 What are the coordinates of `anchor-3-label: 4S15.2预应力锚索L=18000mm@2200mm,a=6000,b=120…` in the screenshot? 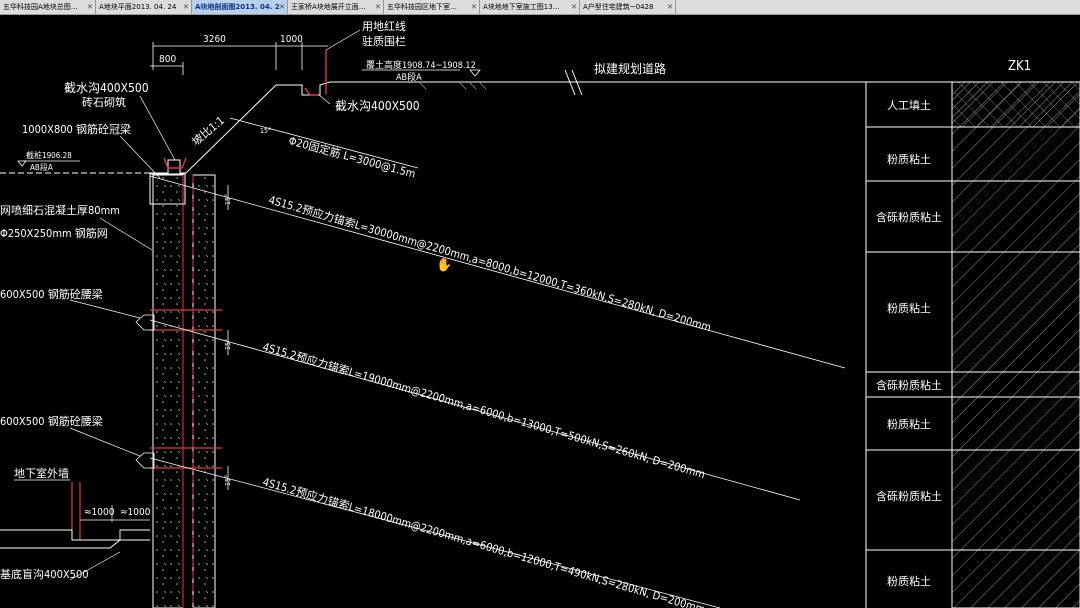 It's located at (484, 541).